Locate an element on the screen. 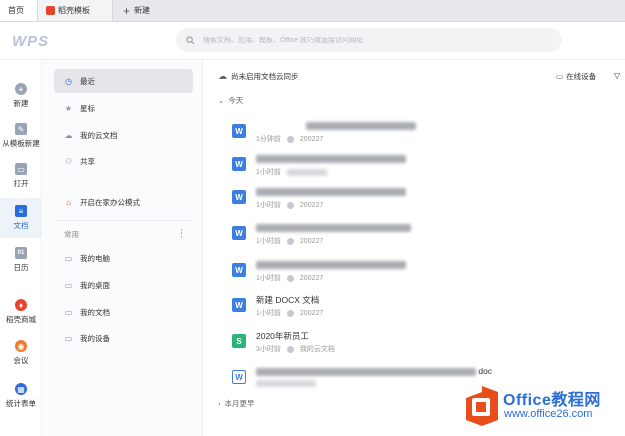 This screenshot has width=625, height=436. file-name: 2020年新员工 is located at coordinates (282, 336).